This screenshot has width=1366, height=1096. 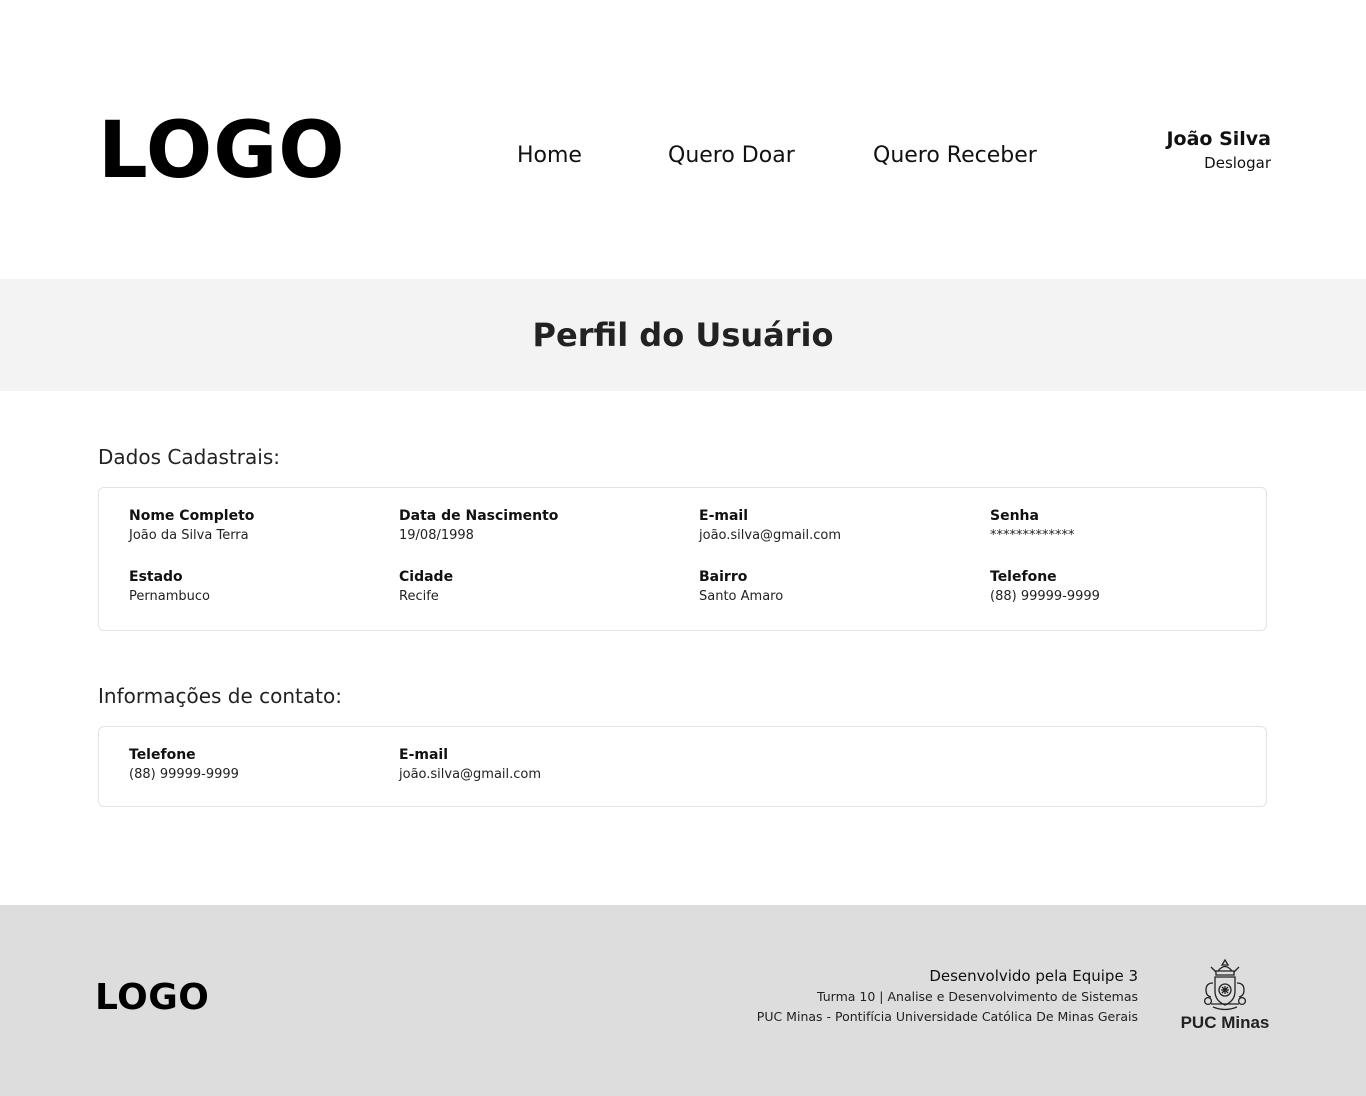 I want to click on puc-minas-label: PUC Minas, so click(x=1225, y=1022).